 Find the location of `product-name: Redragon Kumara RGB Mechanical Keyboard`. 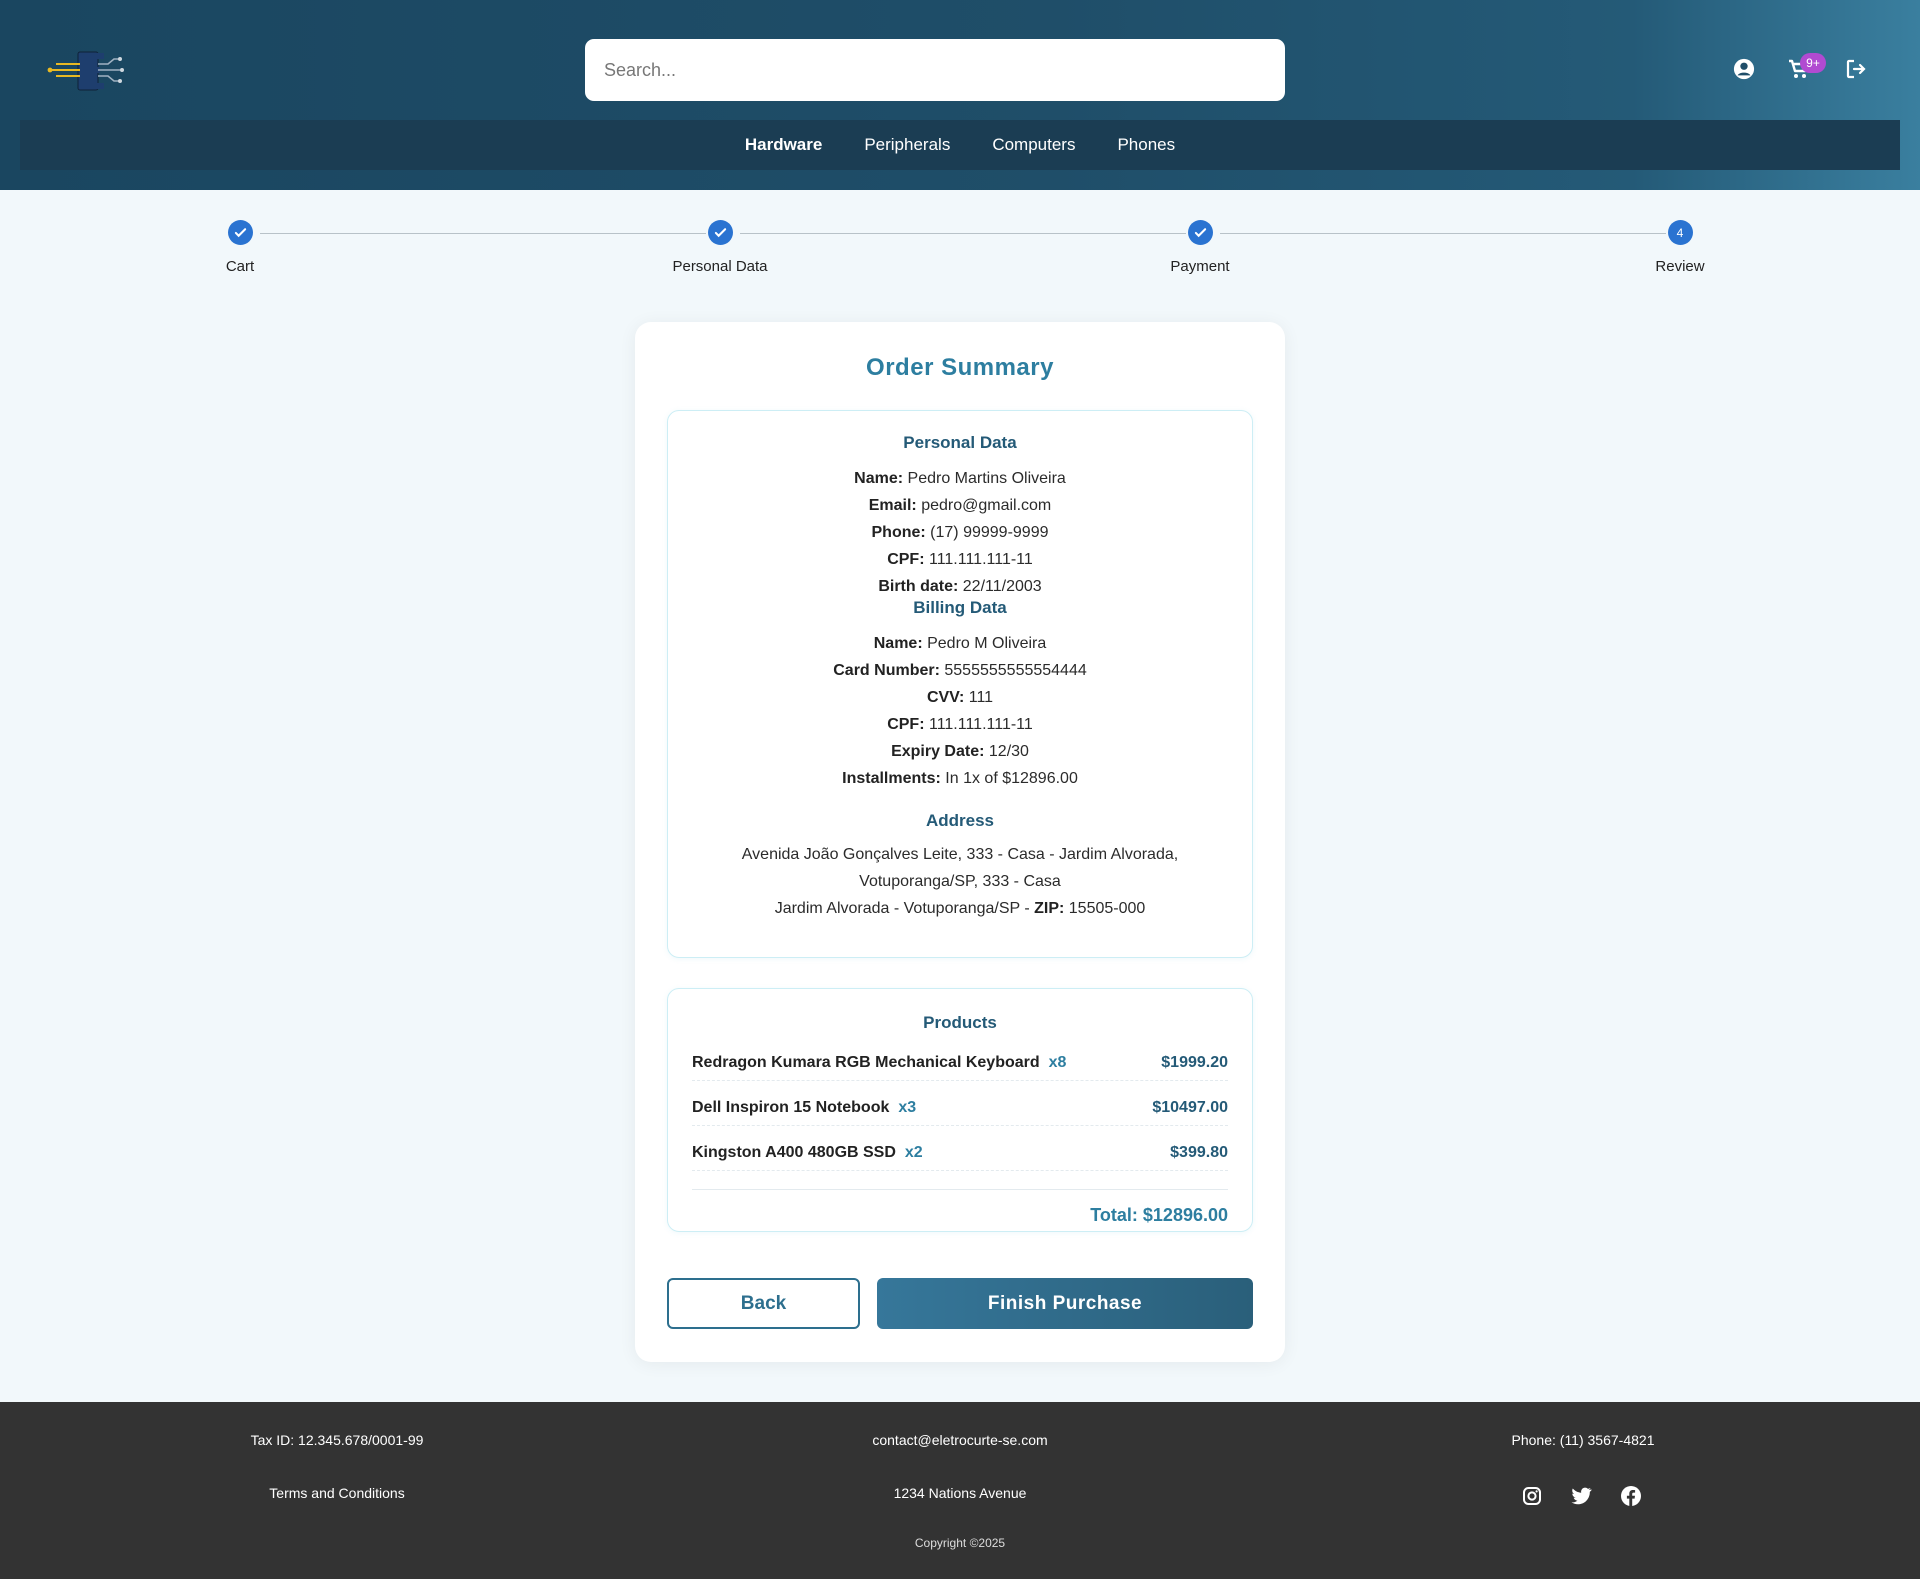

product-name: Redragon Kumara RGB Mechanical Keyboard is located at coordinates (866, 1062).